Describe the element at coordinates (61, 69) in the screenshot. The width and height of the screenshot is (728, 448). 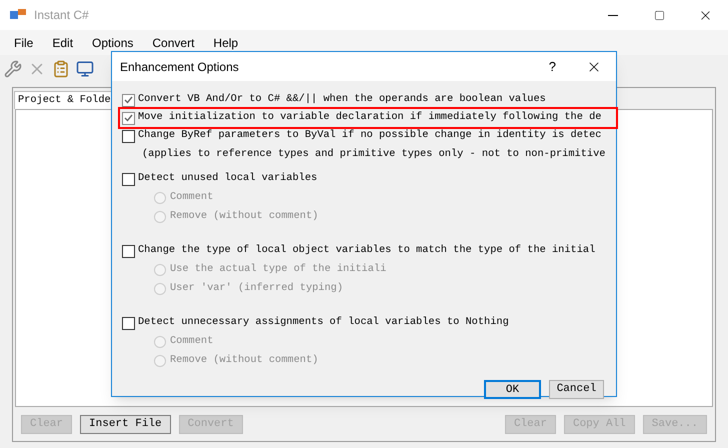
I see `clipboard-icon` at that location.